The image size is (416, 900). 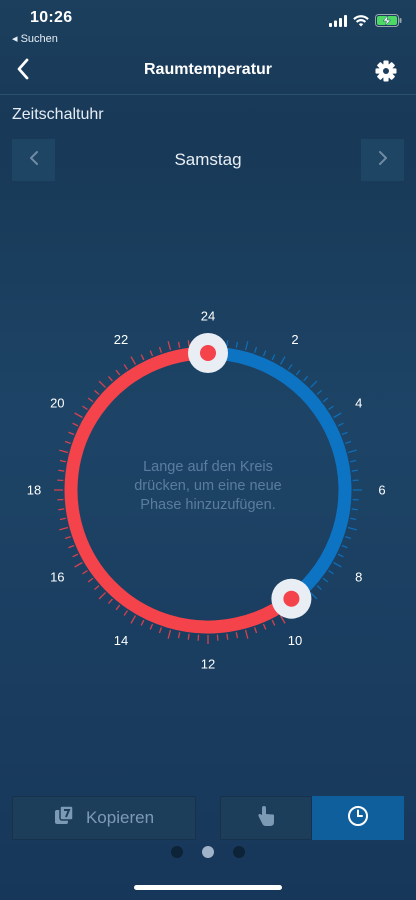 I want to click on page-indicator, so click(x=208, y=852).